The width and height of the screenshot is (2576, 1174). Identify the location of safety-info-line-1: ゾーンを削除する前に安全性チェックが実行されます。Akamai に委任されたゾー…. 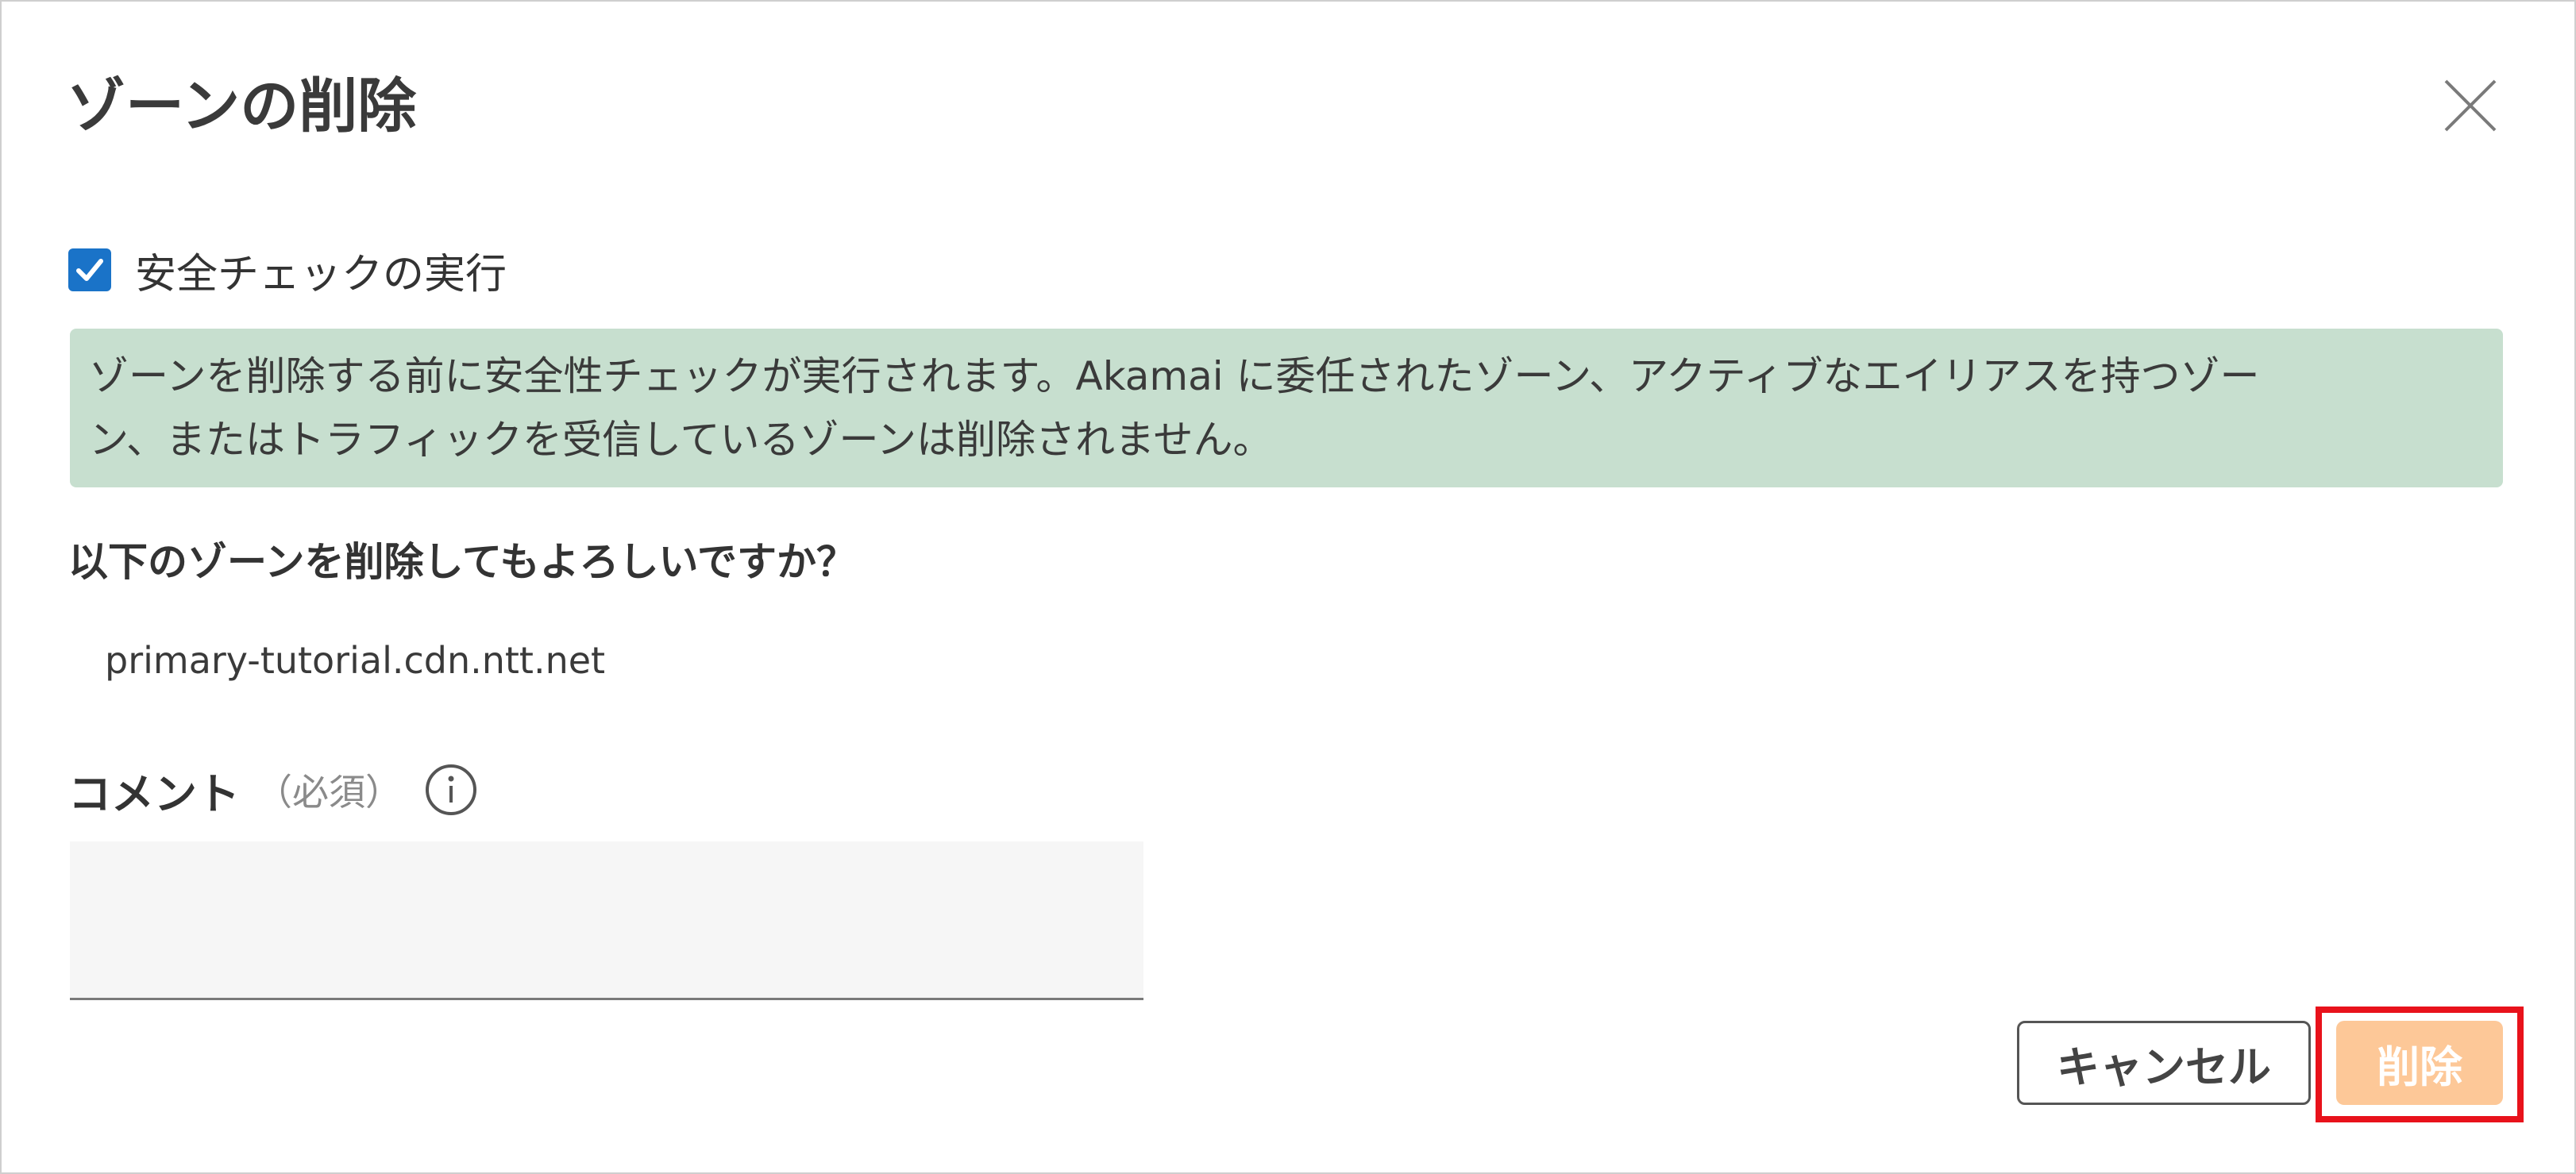
(1174, 376).